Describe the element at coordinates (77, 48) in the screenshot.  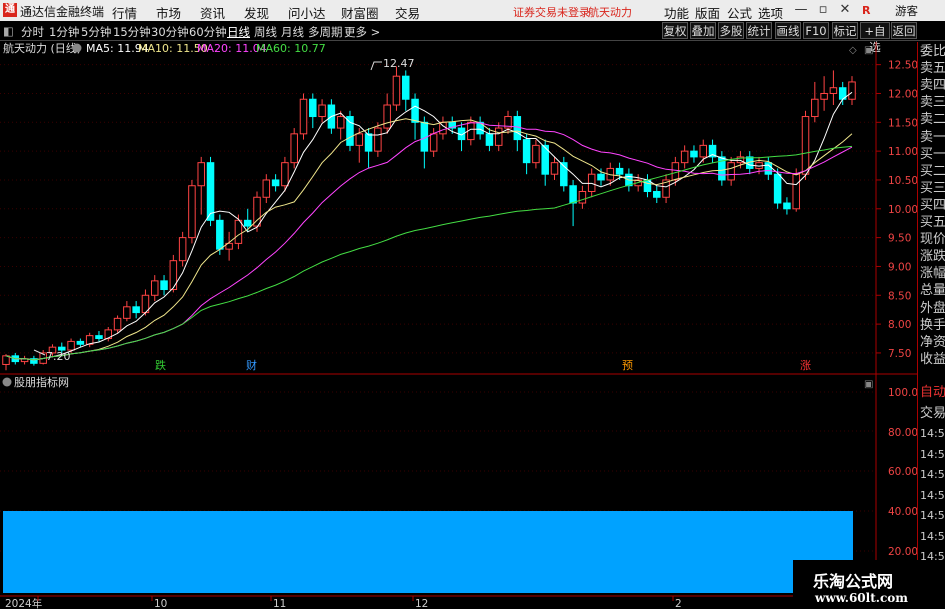
I see `settings-dropdown-icon` at that location.